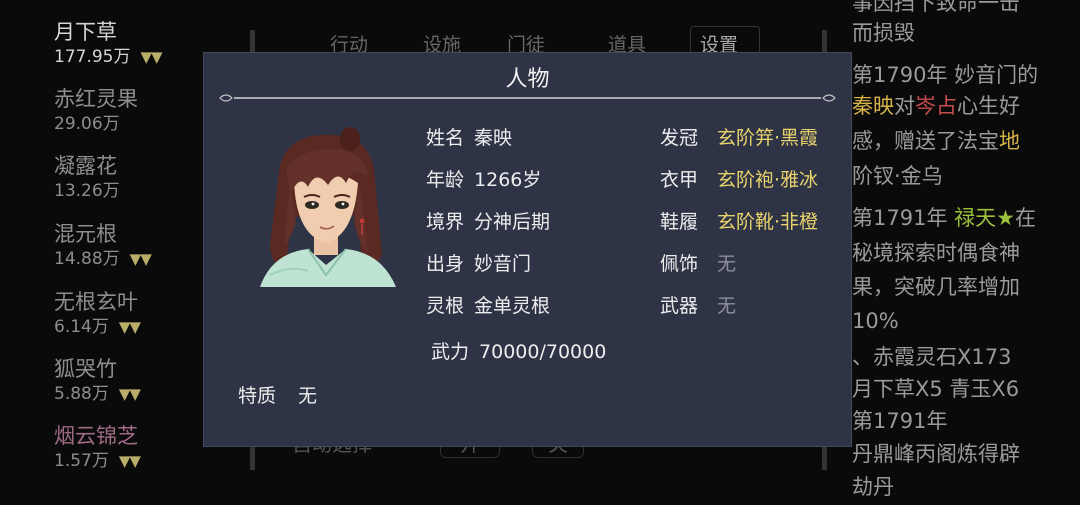  I want to click on realm-row: 境界 分神后期, so click(488, 220).